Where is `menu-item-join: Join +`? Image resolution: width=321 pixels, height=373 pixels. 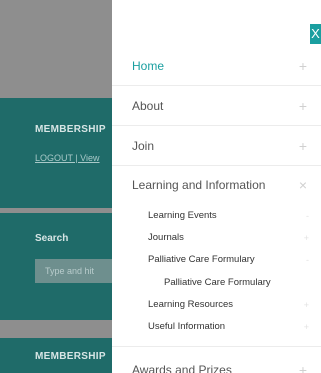
menu-item-join: Join + is located at coordinates (216, 146).